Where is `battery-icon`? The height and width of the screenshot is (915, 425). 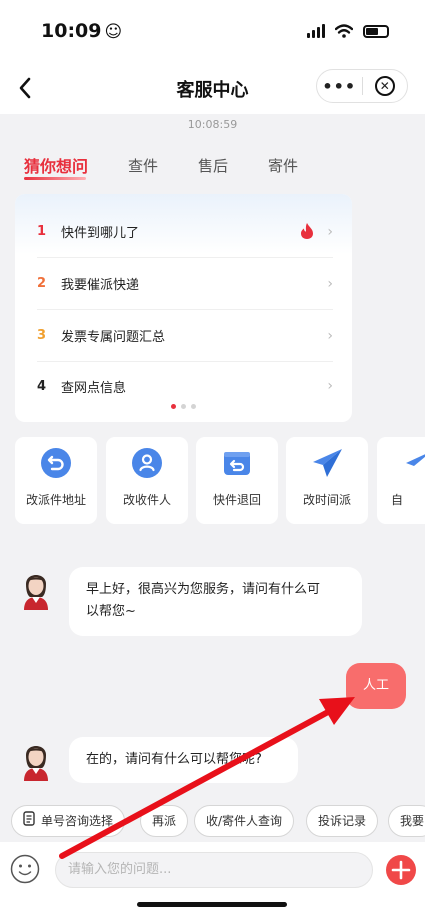
battery-icon is located at coordinates (376, 31).